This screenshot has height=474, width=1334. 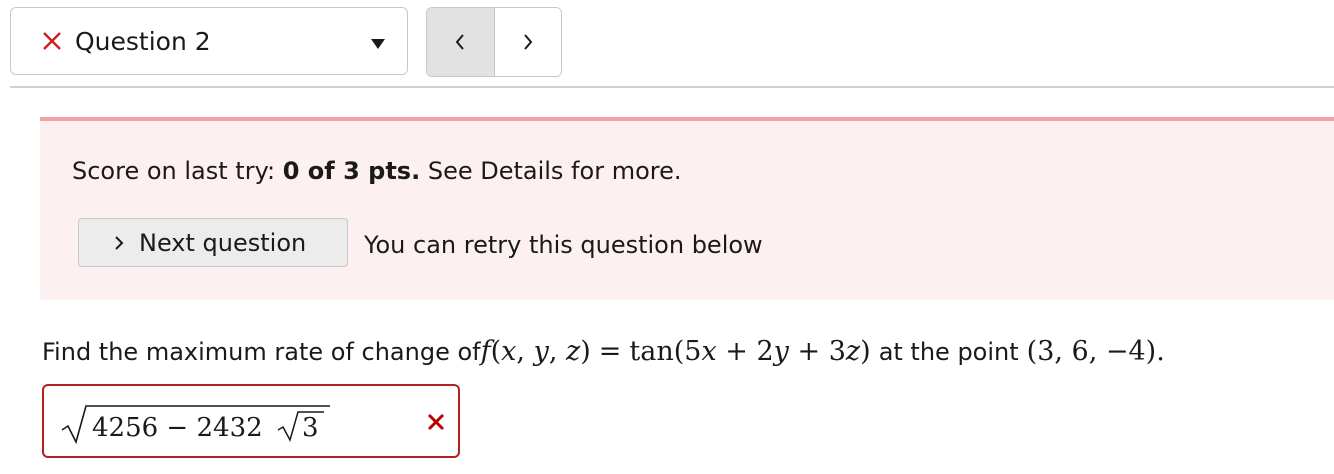 What do you see at coordinates (177, 428) in the screenshot?
I see `answer-outer-text: 4256 − 2432` at bounding box center [177, 428].